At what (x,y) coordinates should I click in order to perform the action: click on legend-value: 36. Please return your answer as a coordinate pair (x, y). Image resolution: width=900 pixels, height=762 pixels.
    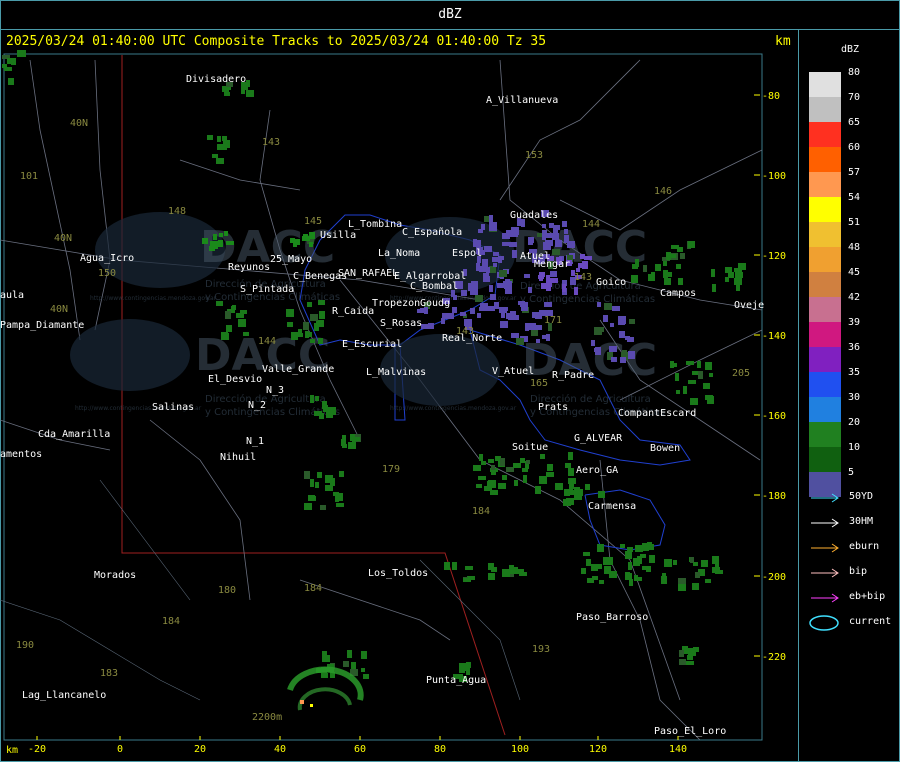
    Looking at the image, I should click on (854, 347).